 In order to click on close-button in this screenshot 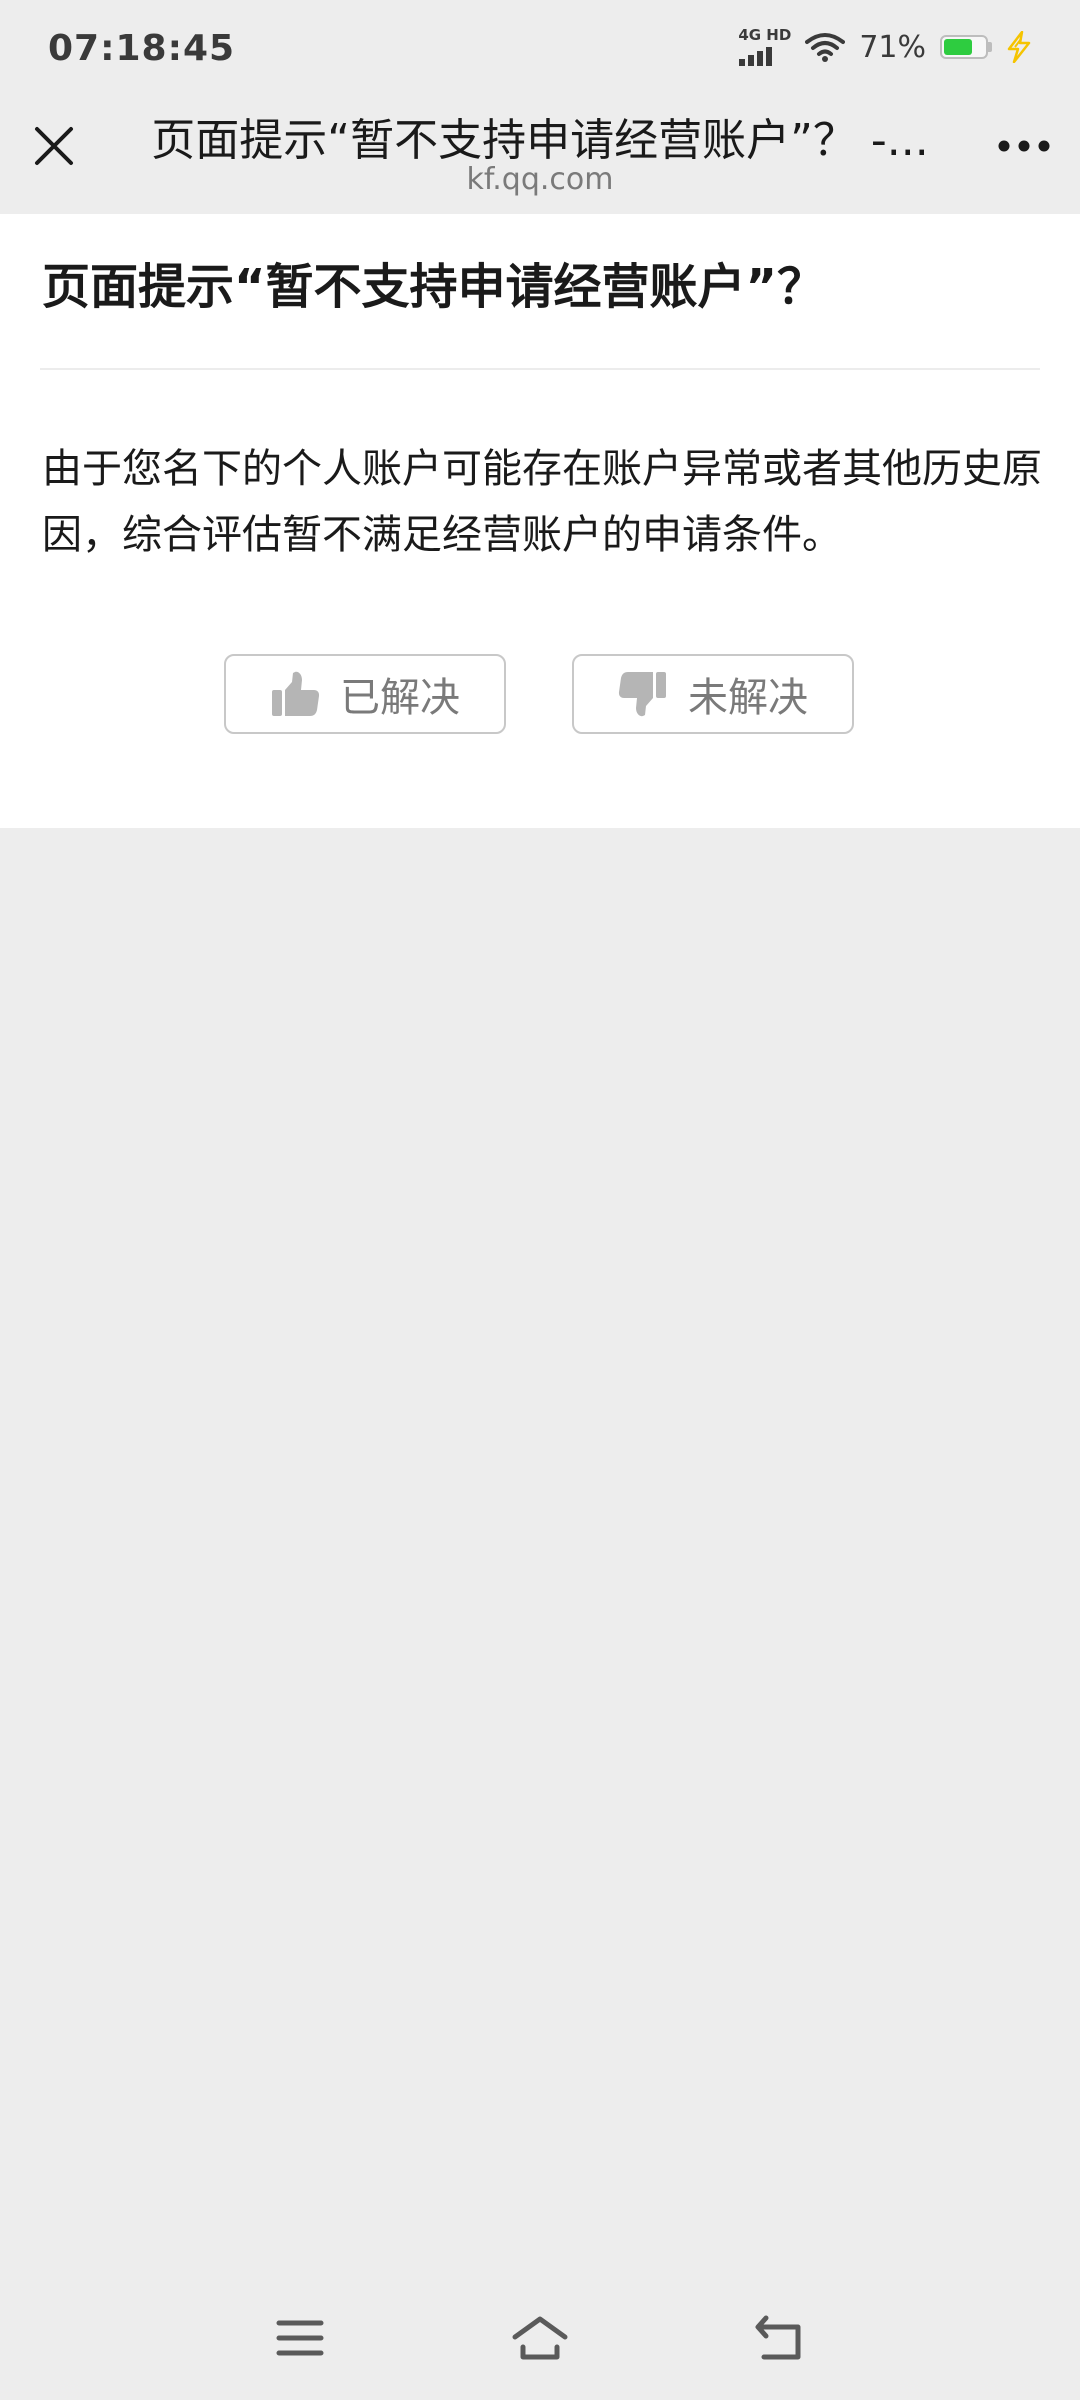, I will do `click(54, 146)`.